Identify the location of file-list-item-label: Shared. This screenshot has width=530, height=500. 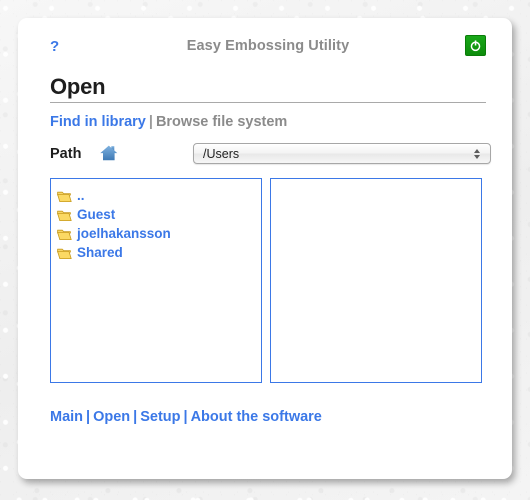
(100, 253).